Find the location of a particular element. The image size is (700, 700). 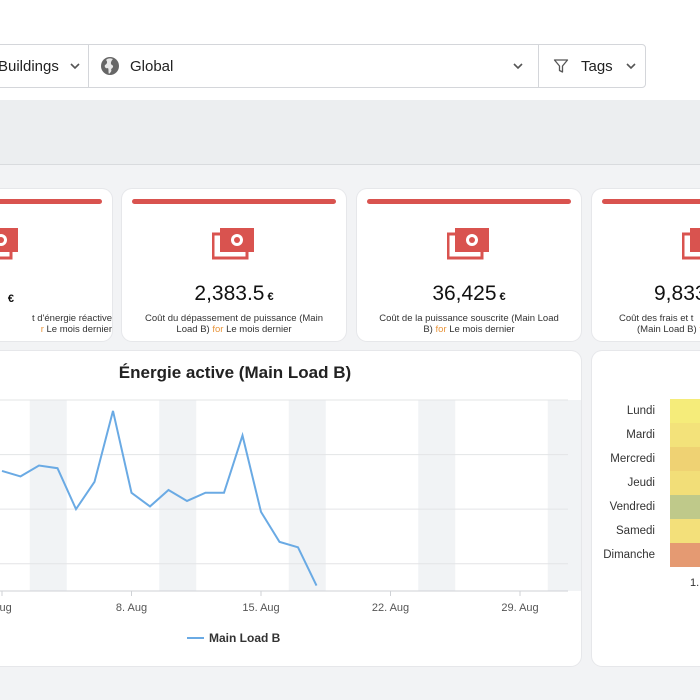

filter-icon is located at coordinates (561, 66).